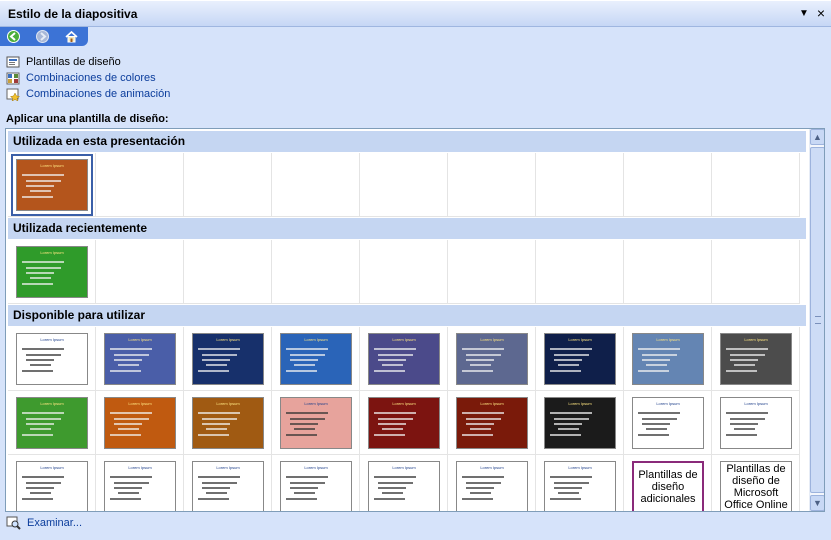 Image resolution: width=831 pixels, height=540 pixels. I want to click on special-template-label: Plantillas de diseño adicionales, so click(668, 486).